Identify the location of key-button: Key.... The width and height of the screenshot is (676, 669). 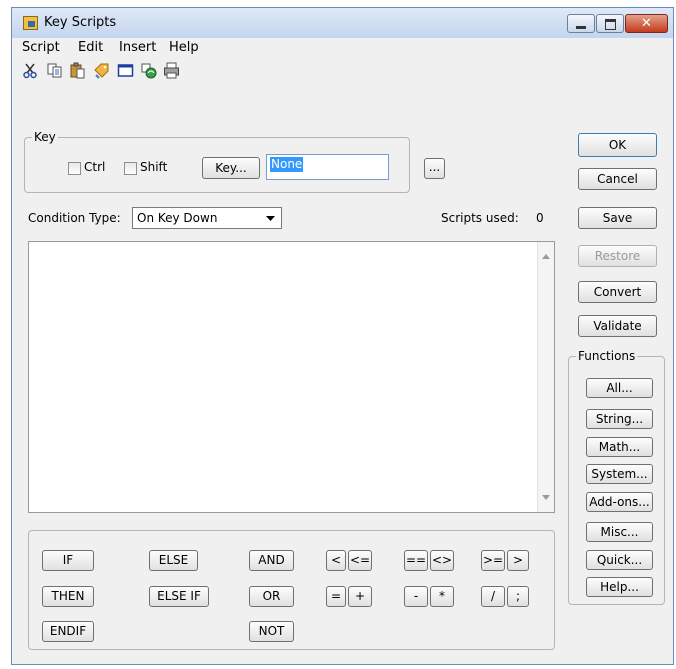
(231, 168).